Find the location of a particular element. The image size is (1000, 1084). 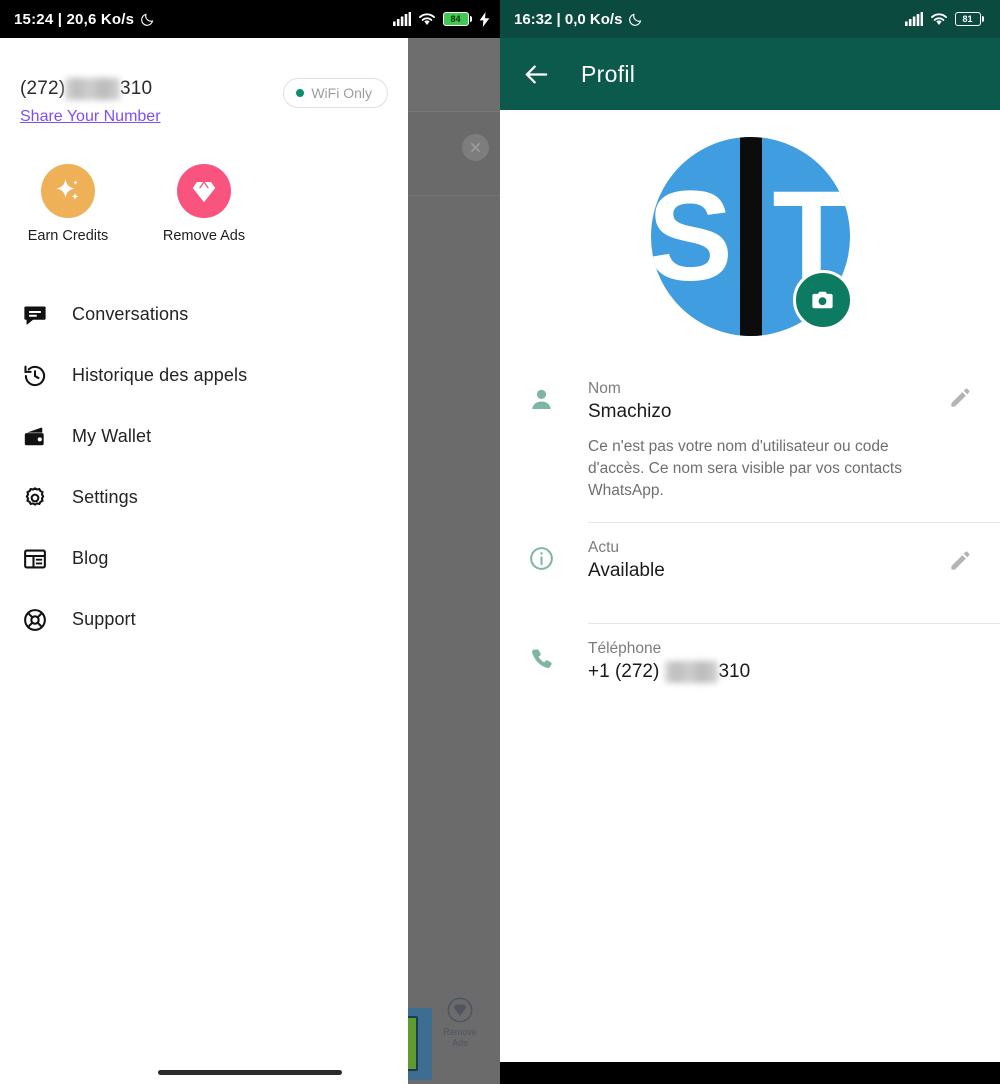

right-status-time-speed: 16:32 | 0,0 Ko/s is located at coordinates (568, 19).